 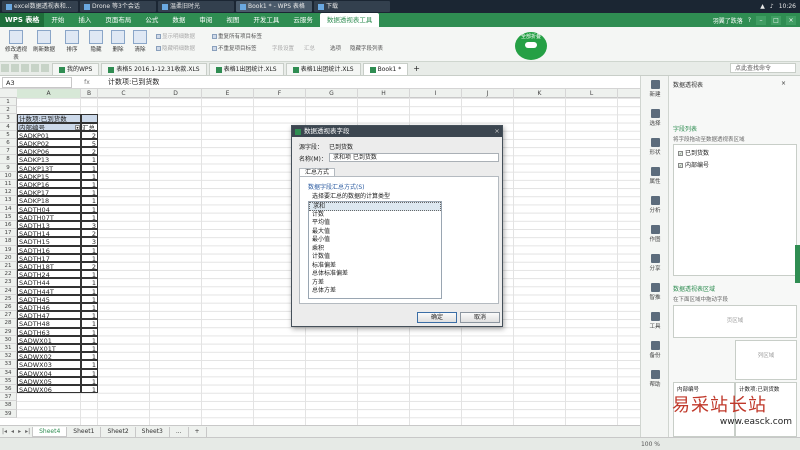 I want to click on side-tool-3: 属性, so click(x=655, y=176).